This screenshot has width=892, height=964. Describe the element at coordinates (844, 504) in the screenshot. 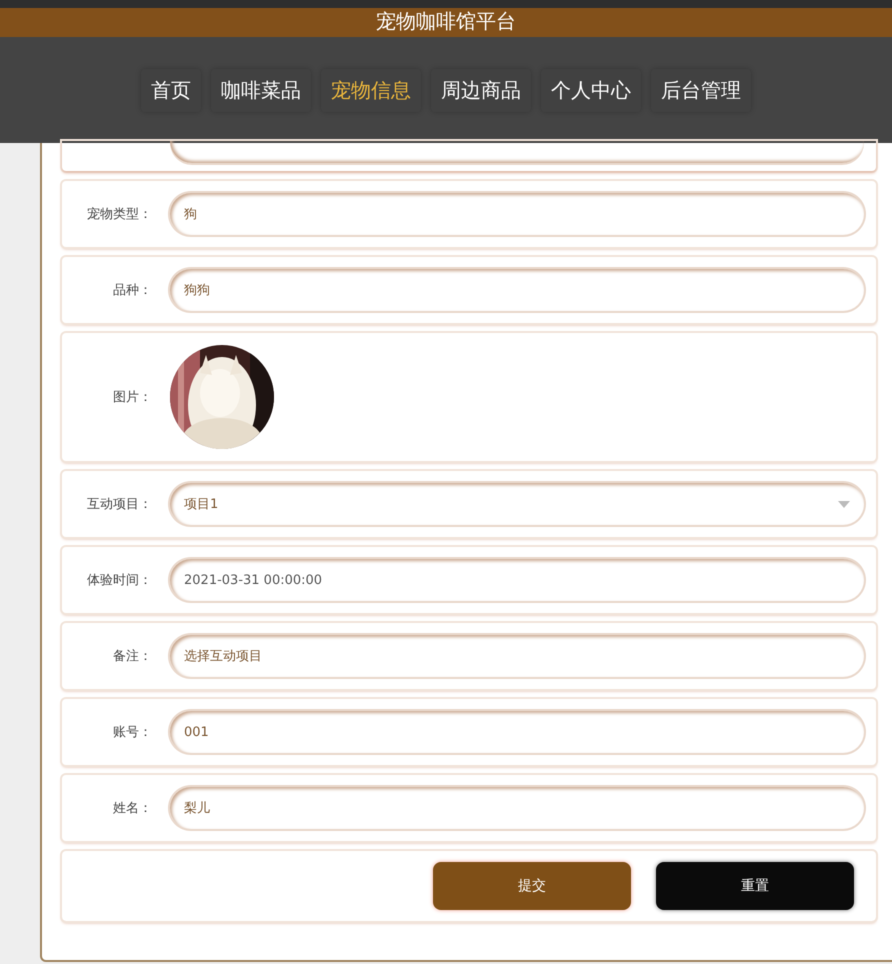

I see `caret-icon` at that location.